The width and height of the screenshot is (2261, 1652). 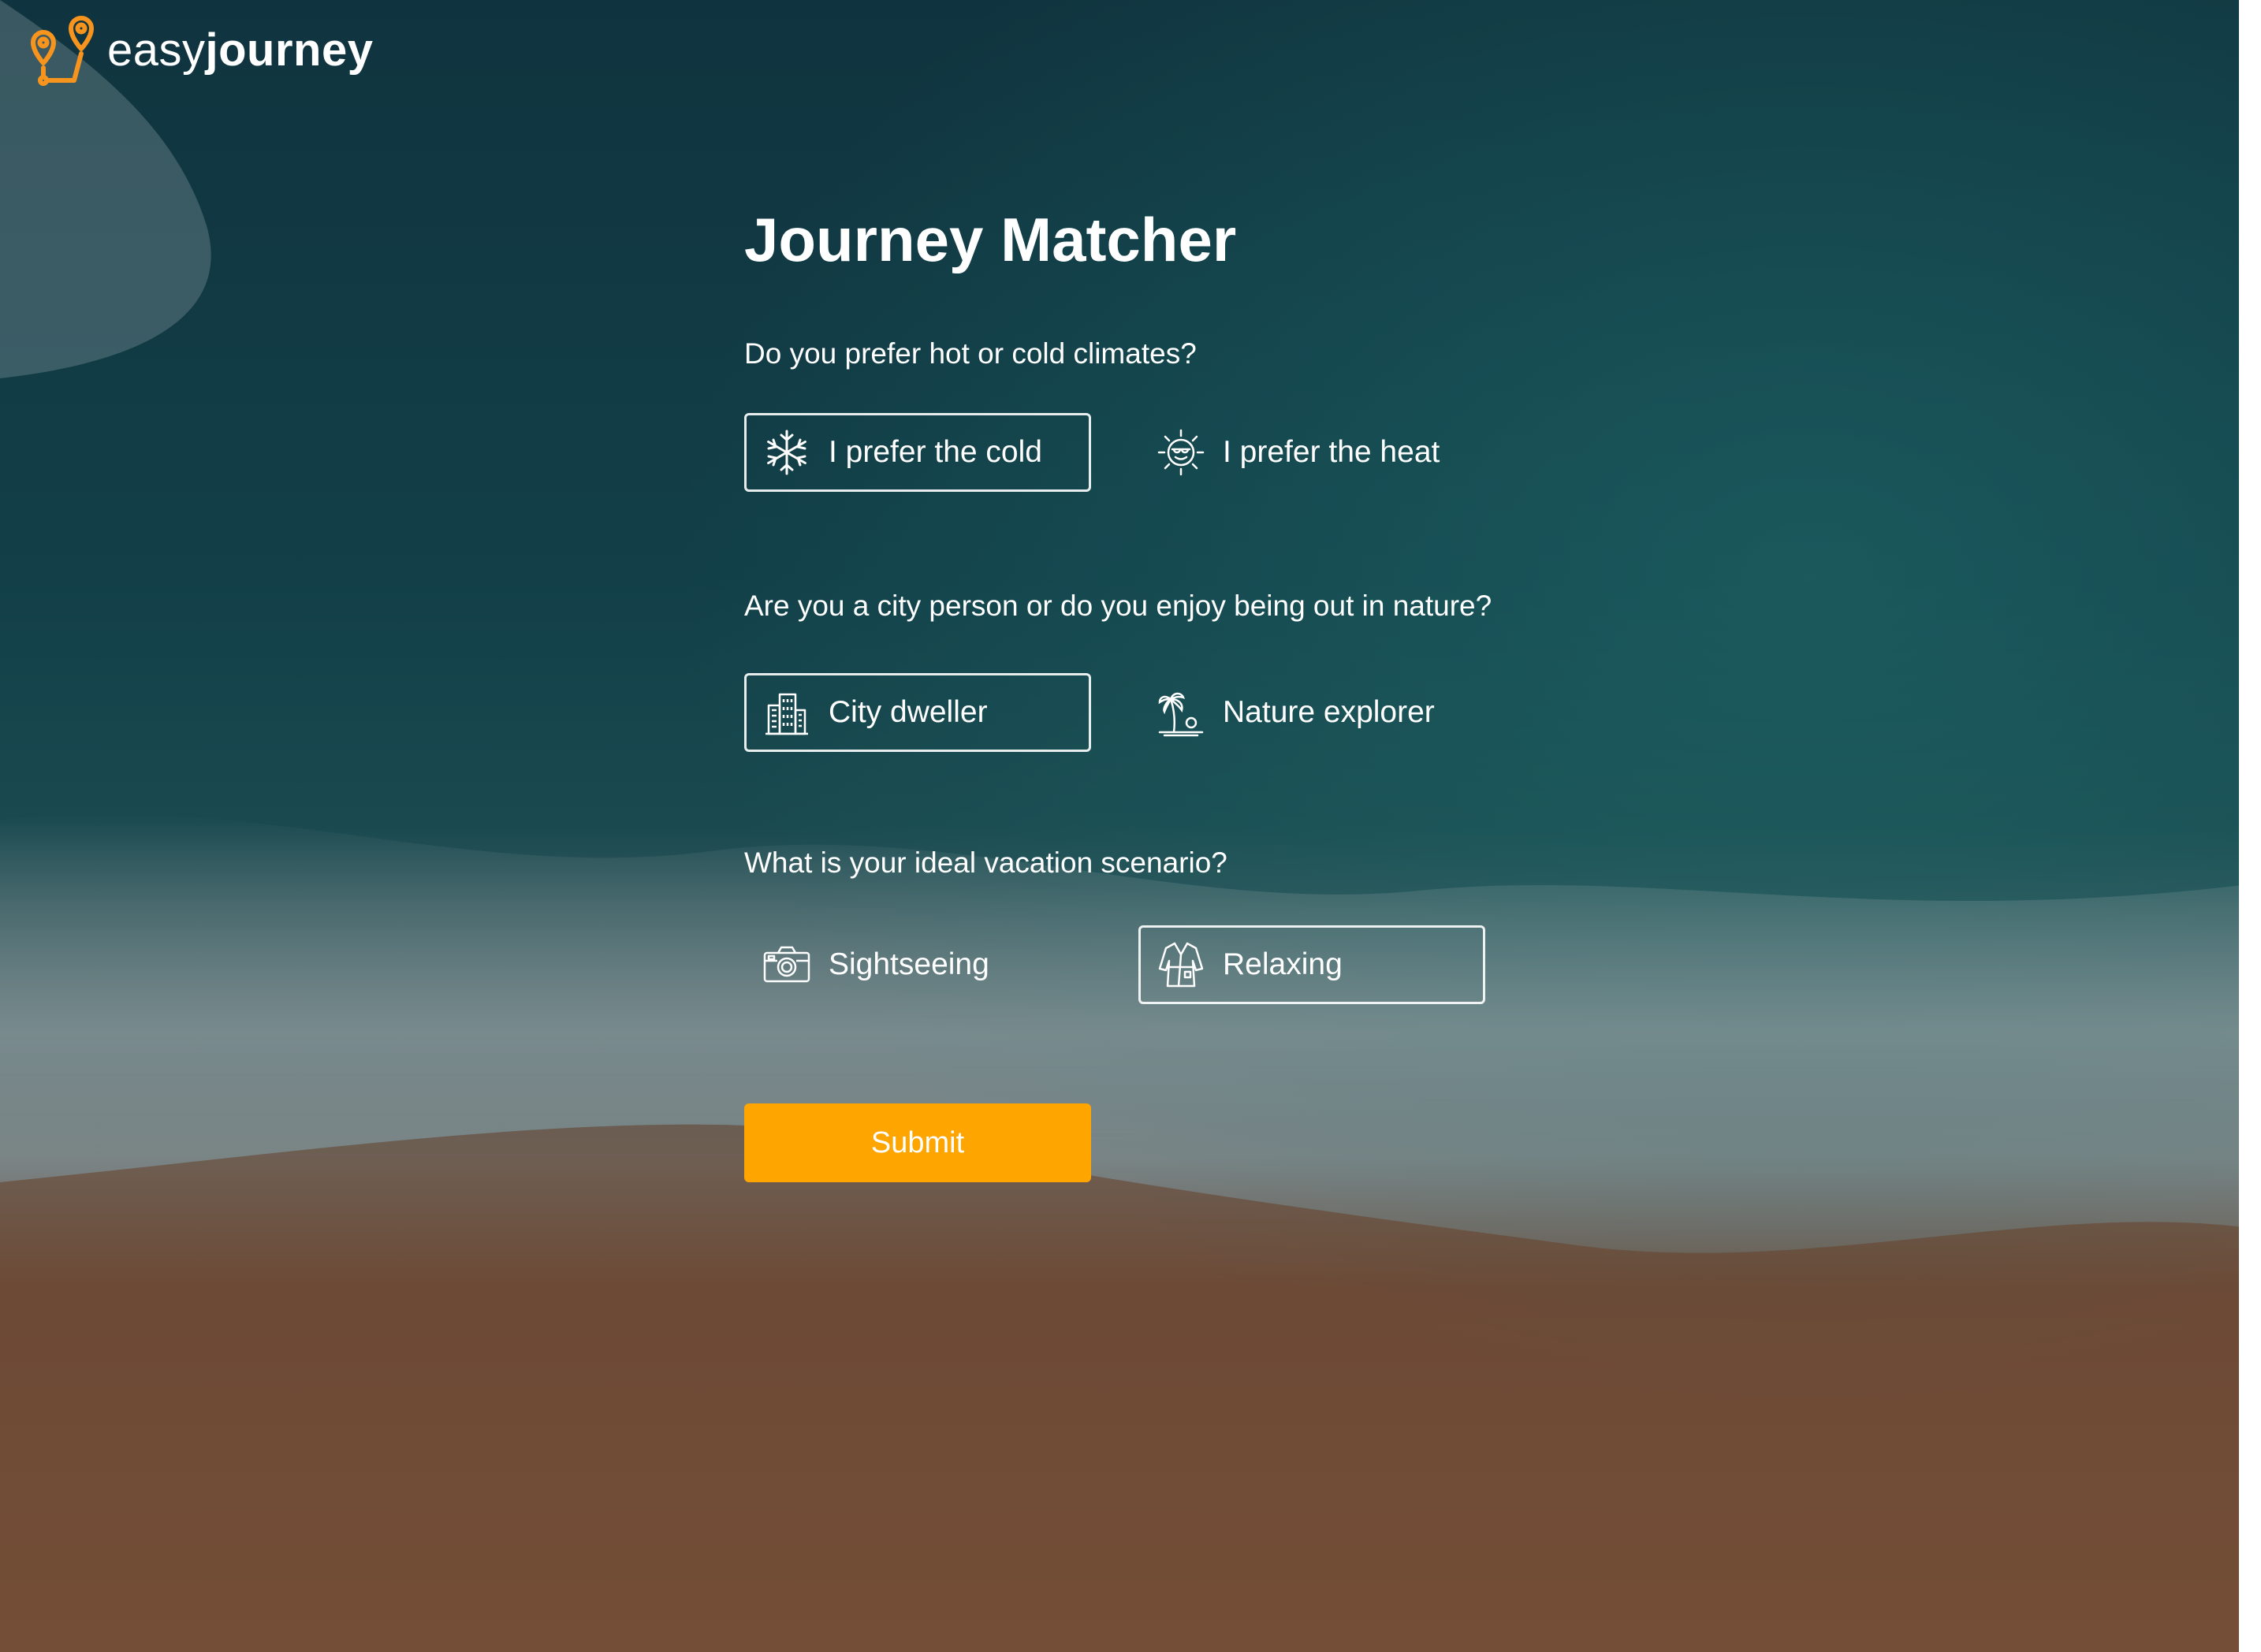 I want to click on option-prefer-cold: I prefer the cold, so click(x=918, y=452).